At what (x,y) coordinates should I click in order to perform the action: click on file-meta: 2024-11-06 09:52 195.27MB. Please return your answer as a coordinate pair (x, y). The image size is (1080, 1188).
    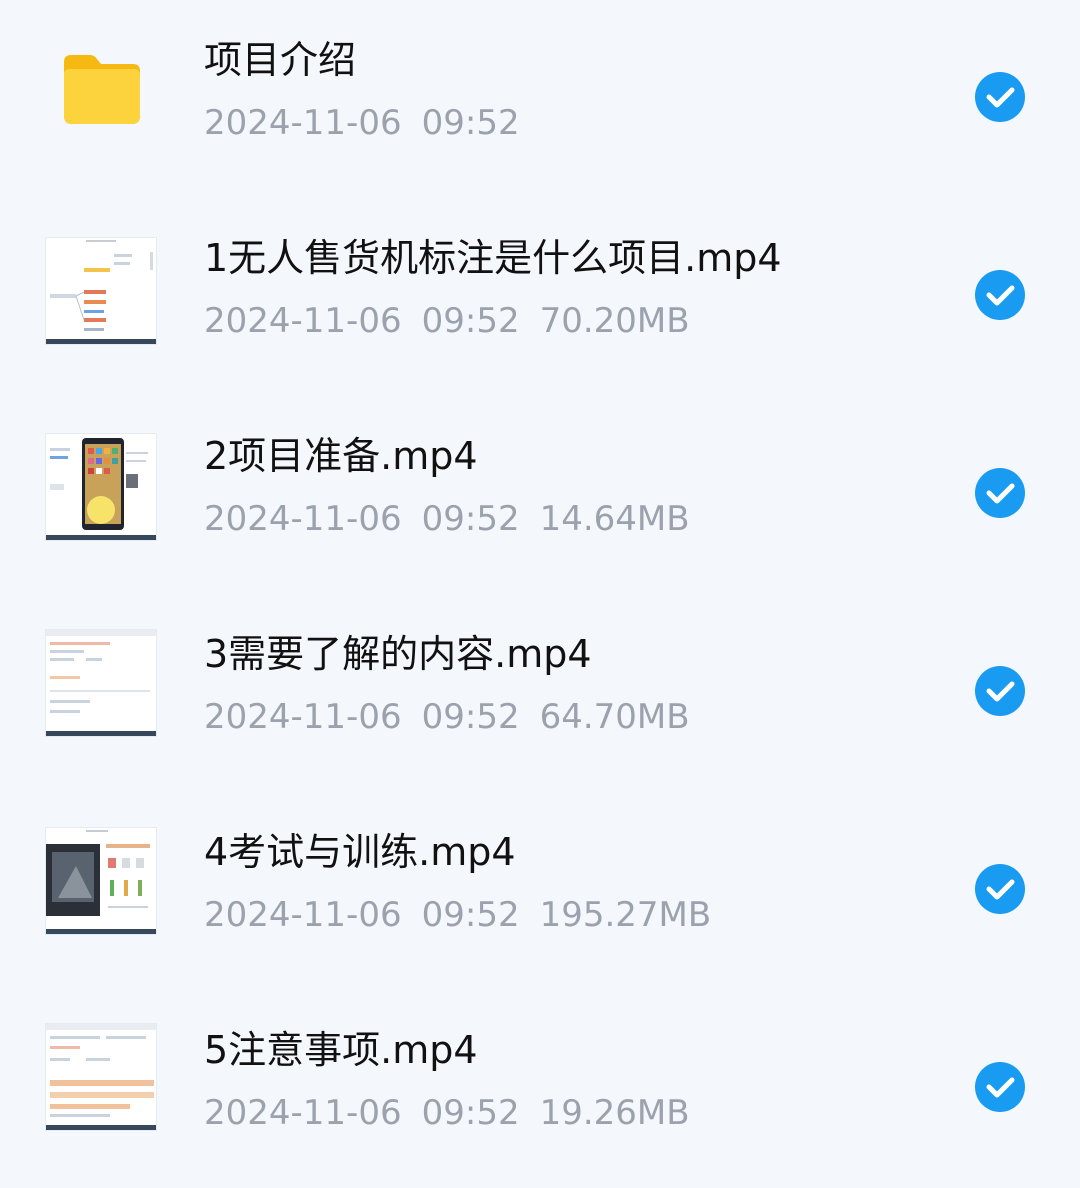
    Looking at the image, I should click on (457, 915).